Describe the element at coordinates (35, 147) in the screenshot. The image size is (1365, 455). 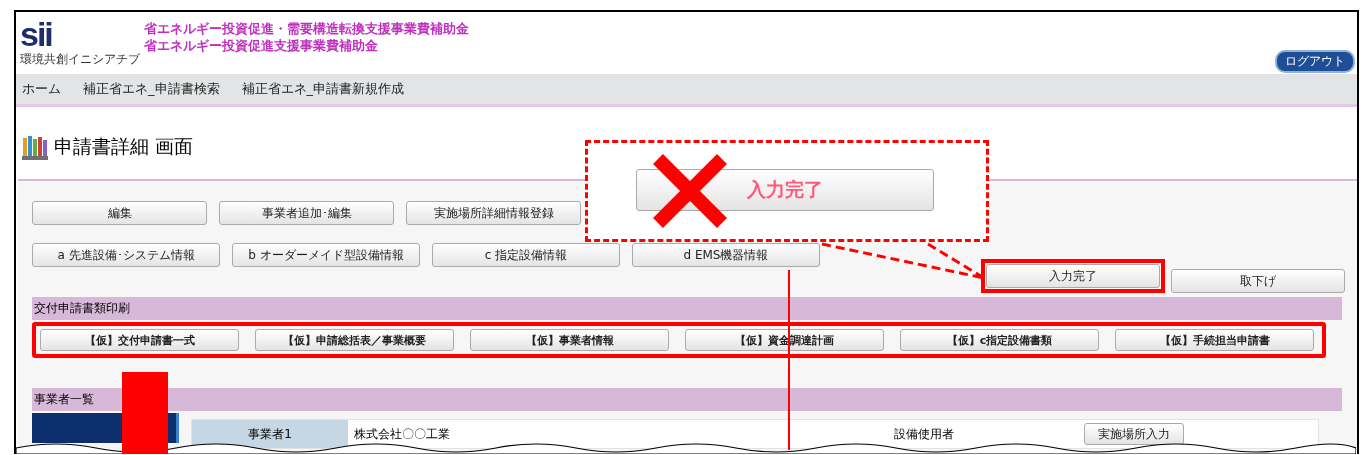
I see `books-icon` at that location.